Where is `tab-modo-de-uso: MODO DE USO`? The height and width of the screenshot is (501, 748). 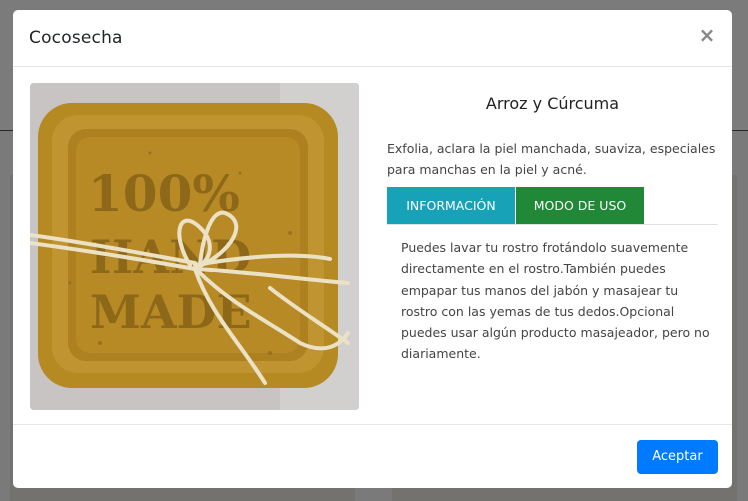
tab-modo-de-uso: MODO DE USO is located at coordinates (580, 205).